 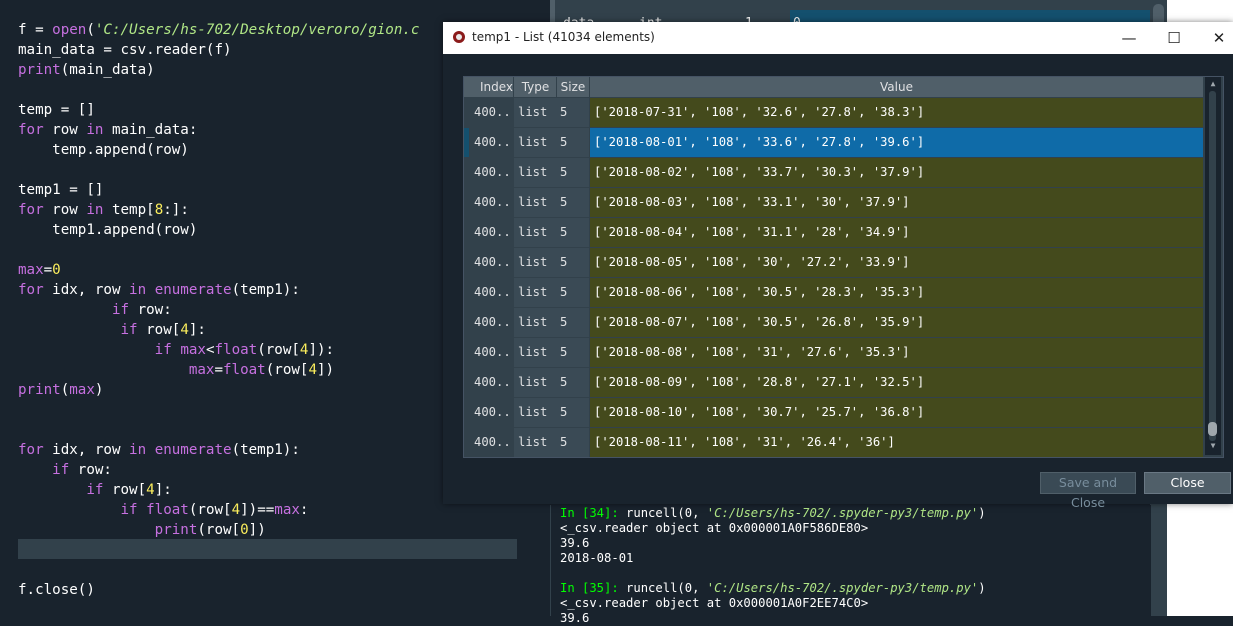 What do you see at coordinates (1212, 429) in the screenshot?
I see `scrollbar-thumb` at bounding box center [1212, 429].